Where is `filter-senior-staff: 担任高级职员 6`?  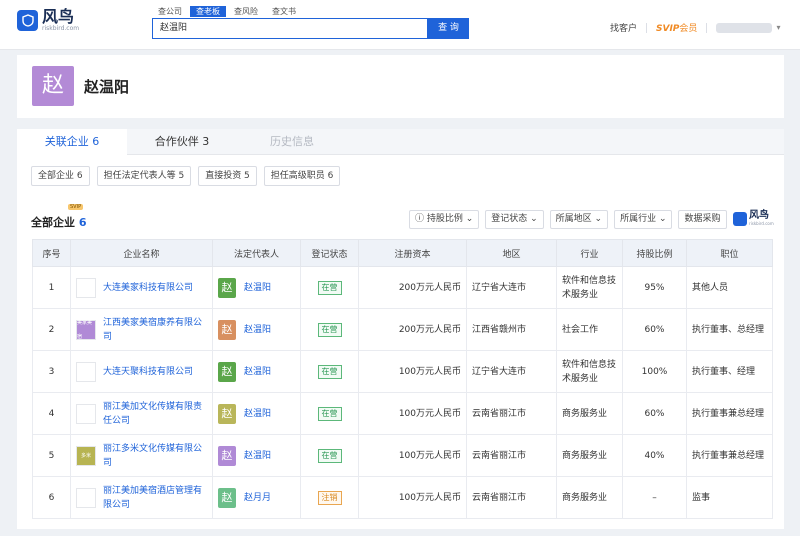
filter-senior-staff: 担任高级职员 6 is located at coordinates (302, 176).